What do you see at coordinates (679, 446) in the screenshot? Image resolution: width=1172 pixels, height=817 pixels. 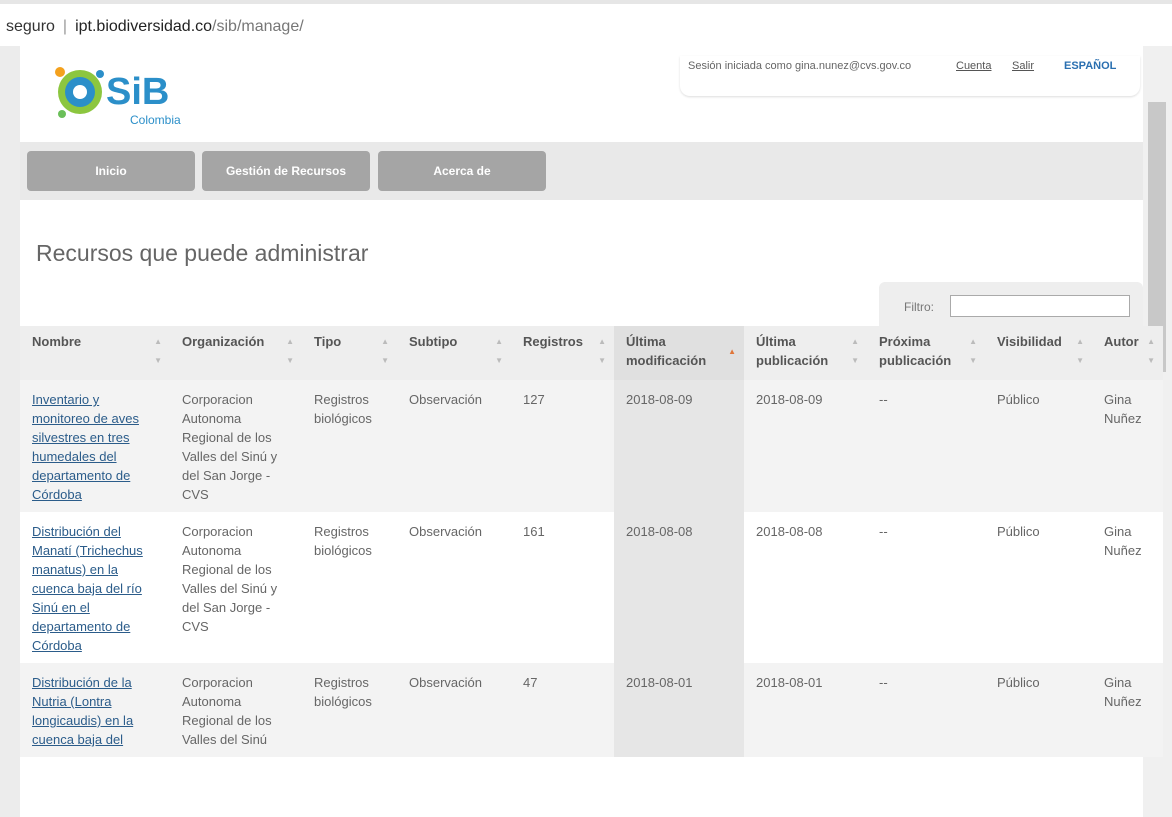 I see `cell-ultima-modificacion: 2018-08-09` at bounding box center [679, 446].